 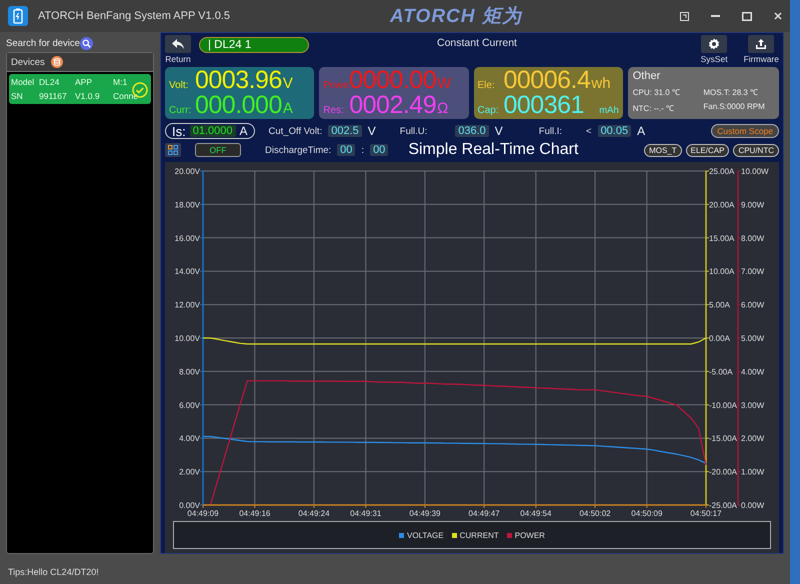 I want to click on axis-label: -20.00A, so click(x=723, y=472).